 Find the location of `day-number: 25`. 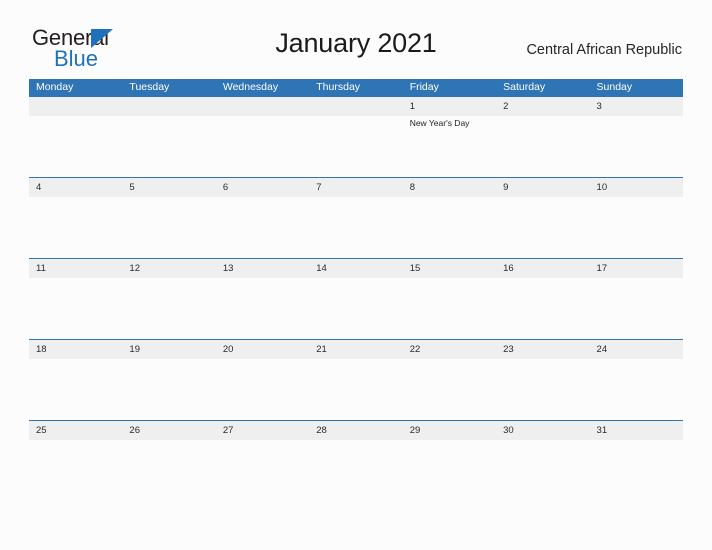

day-number: 25 is located at coordinates (75, 430).